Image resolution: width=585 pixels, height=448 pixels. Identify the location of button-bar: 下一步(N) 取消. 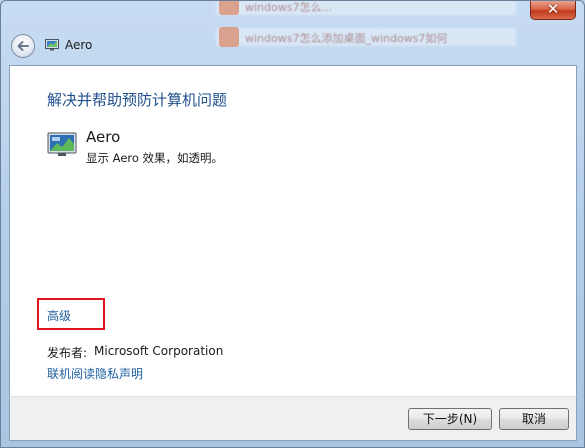
(293, 418).